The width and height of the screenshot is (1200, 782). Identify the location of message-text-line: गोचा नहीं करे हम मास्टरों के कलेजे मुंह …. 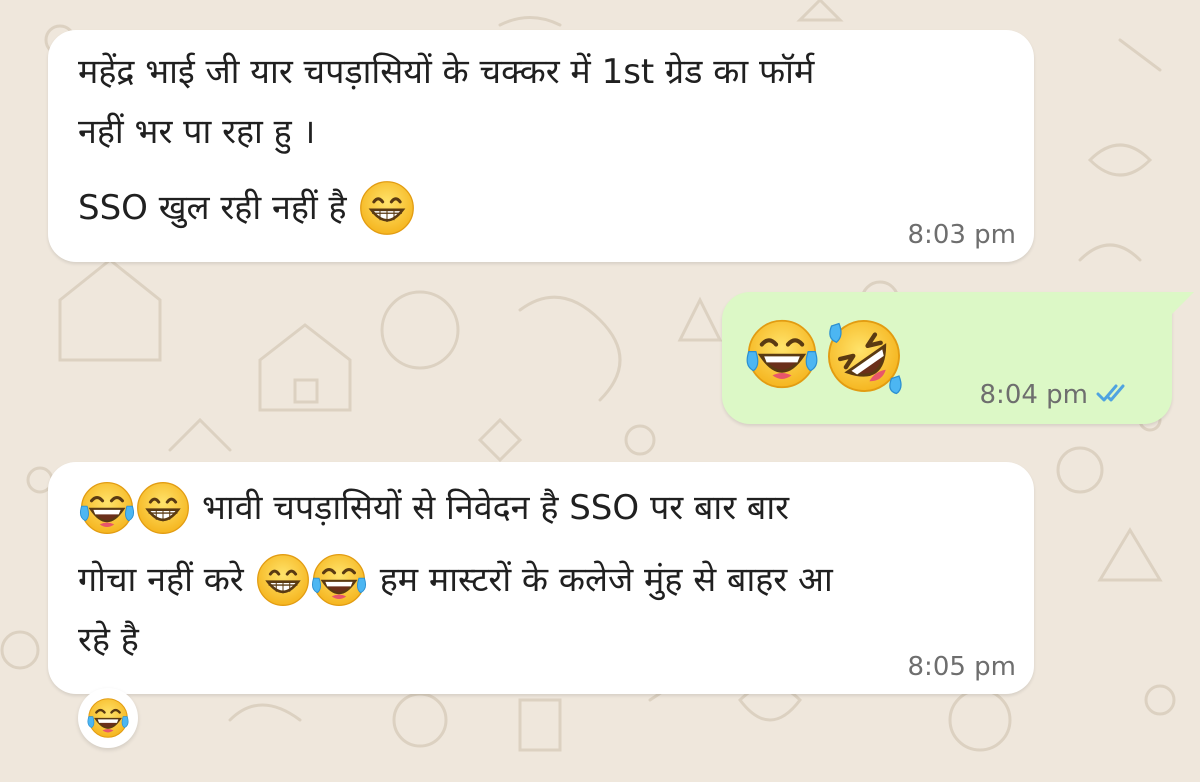
(455, 580).